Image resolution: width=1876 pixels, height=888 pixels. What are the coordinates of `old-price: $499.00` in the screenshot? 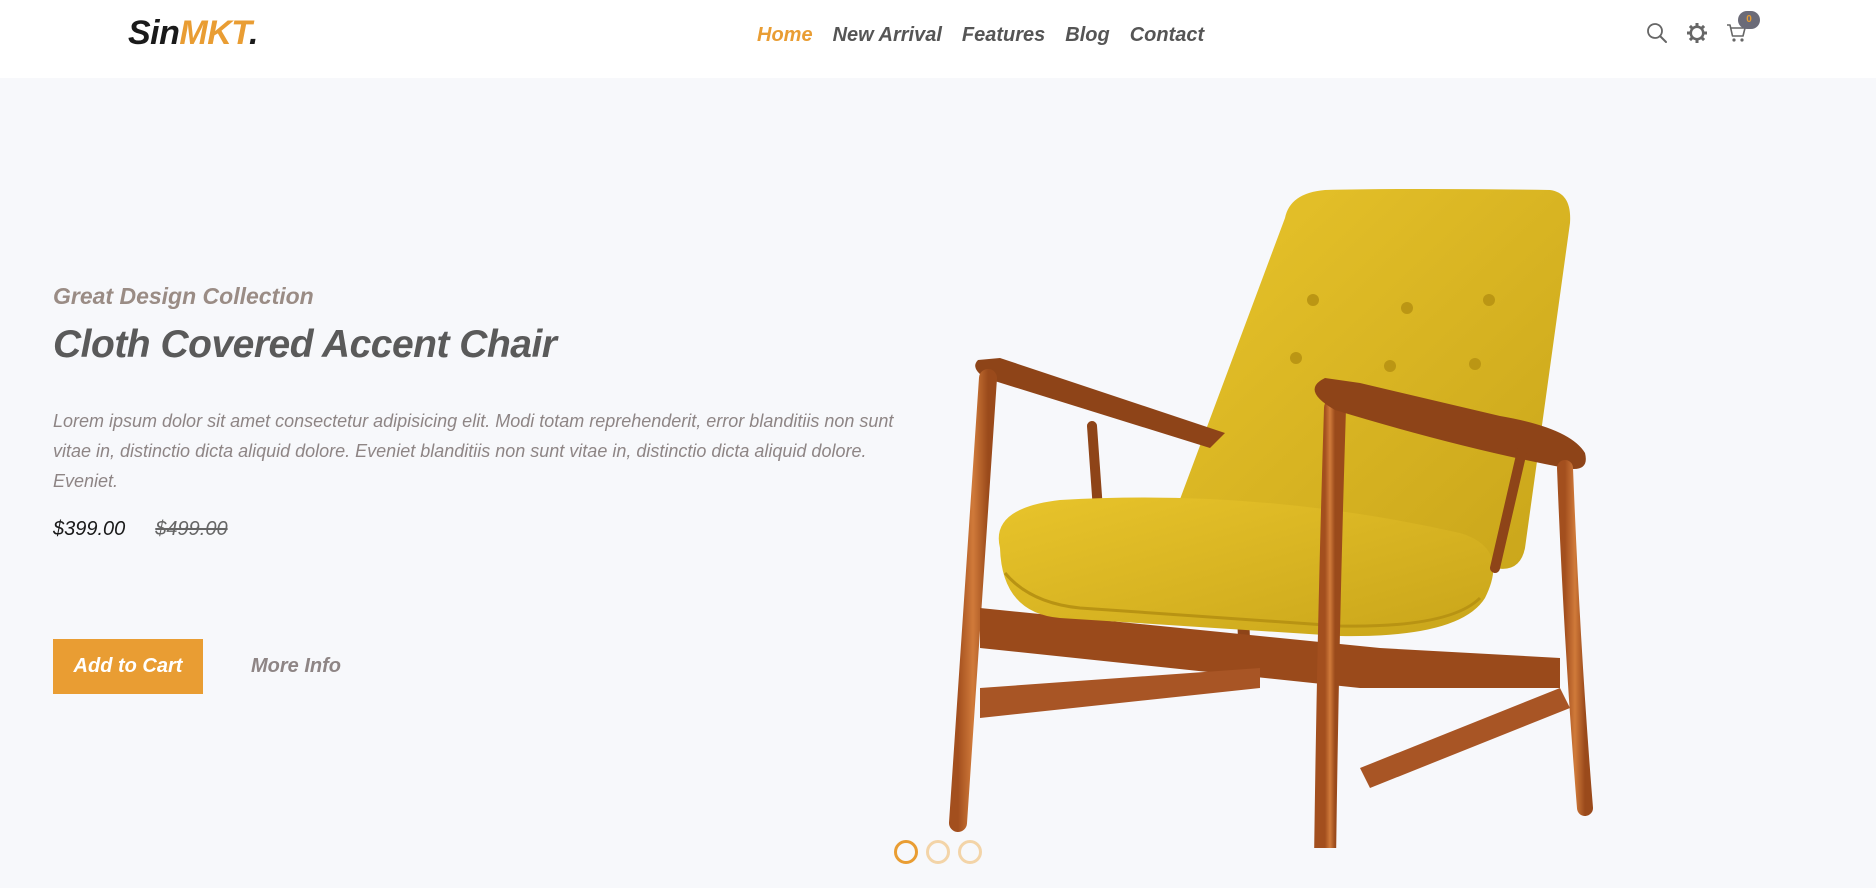 It's located at (191, 529).